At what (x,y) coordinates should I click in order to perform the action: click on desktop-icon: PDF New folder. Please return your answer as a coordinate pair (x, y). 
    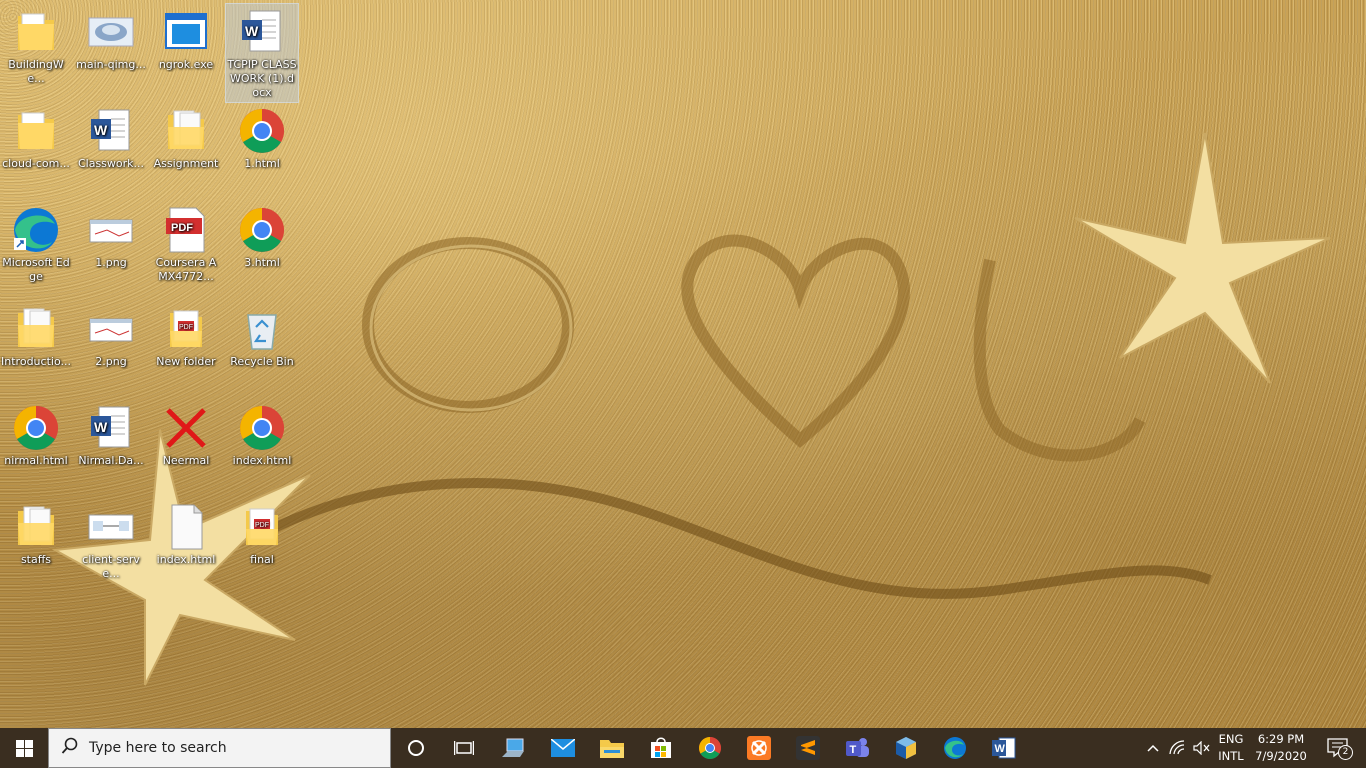
    Looking at the image, I should click on (186, 347).